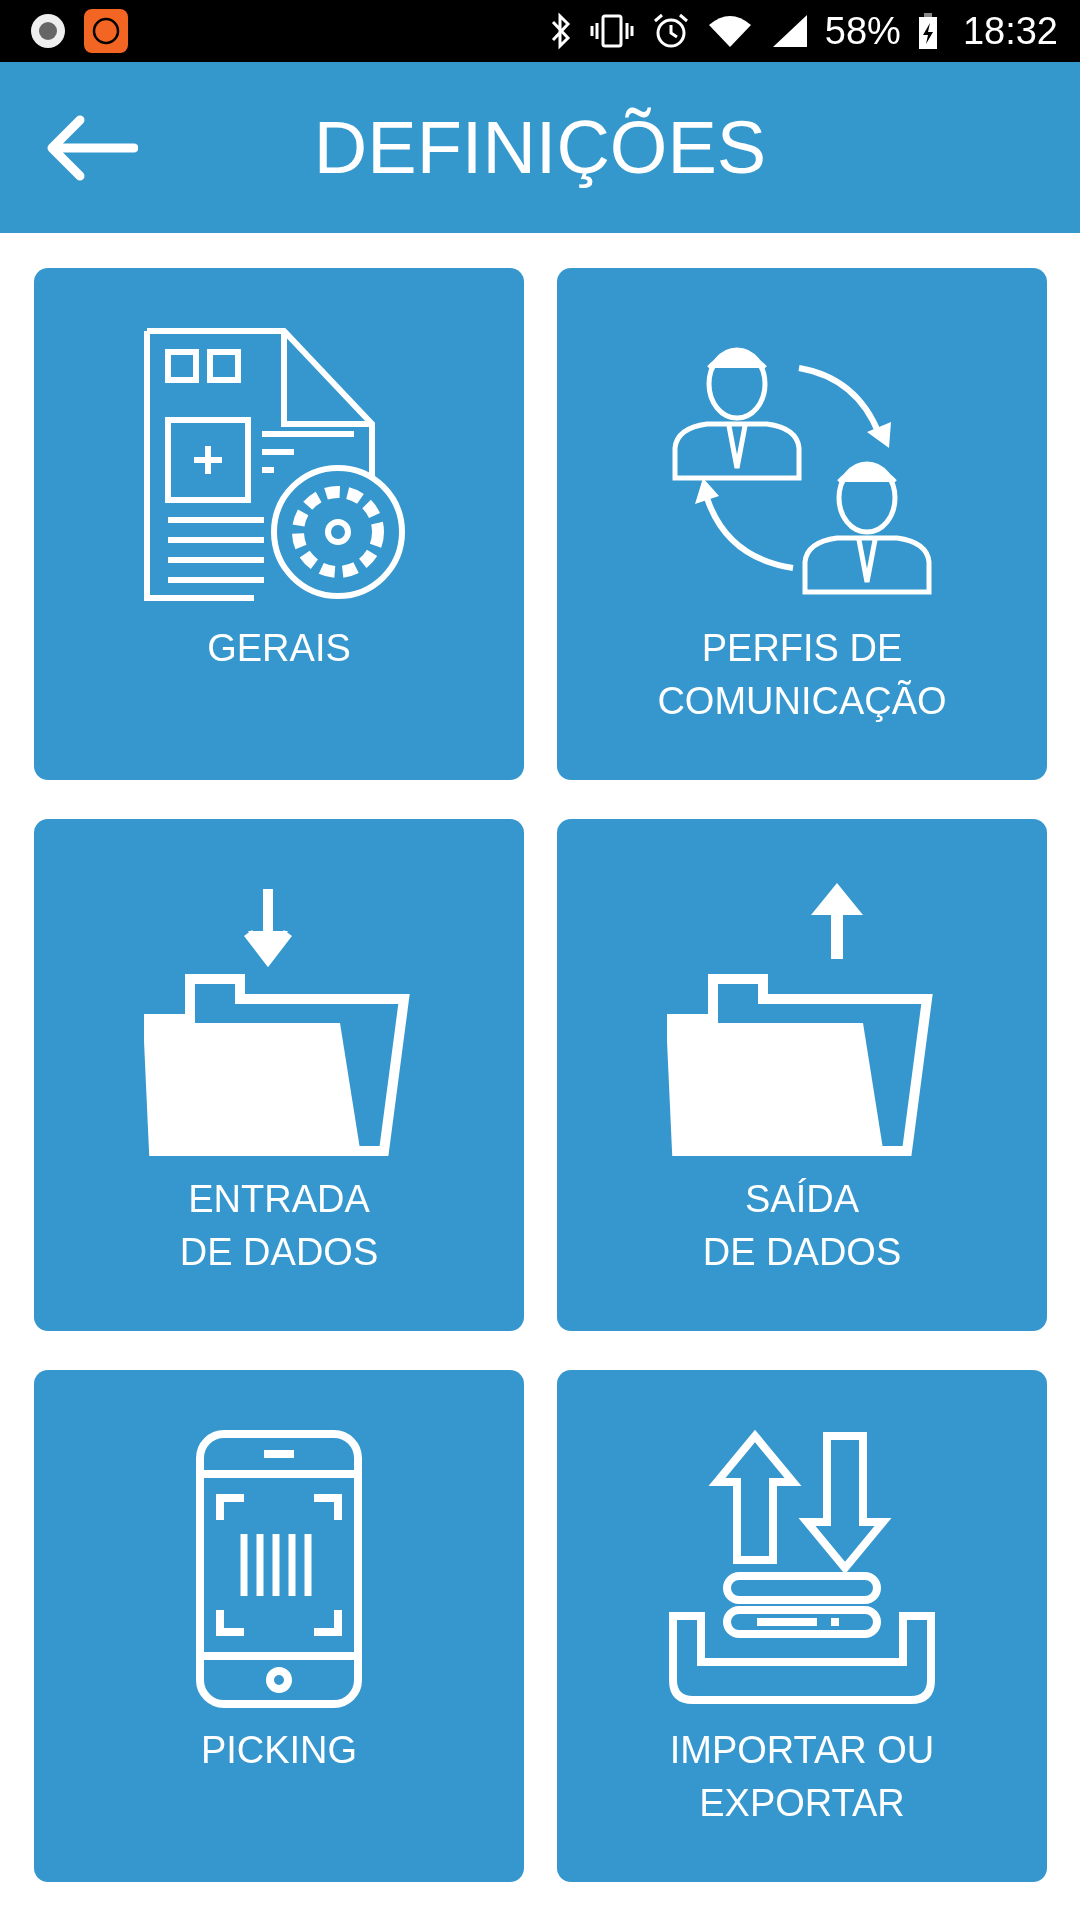 The image size is (1080, 1920). Describe the element at coordinates (802, 524) in the screenshot. I see `settings-tile: PERFIS DE COMUNICAÇÃO` at that location.